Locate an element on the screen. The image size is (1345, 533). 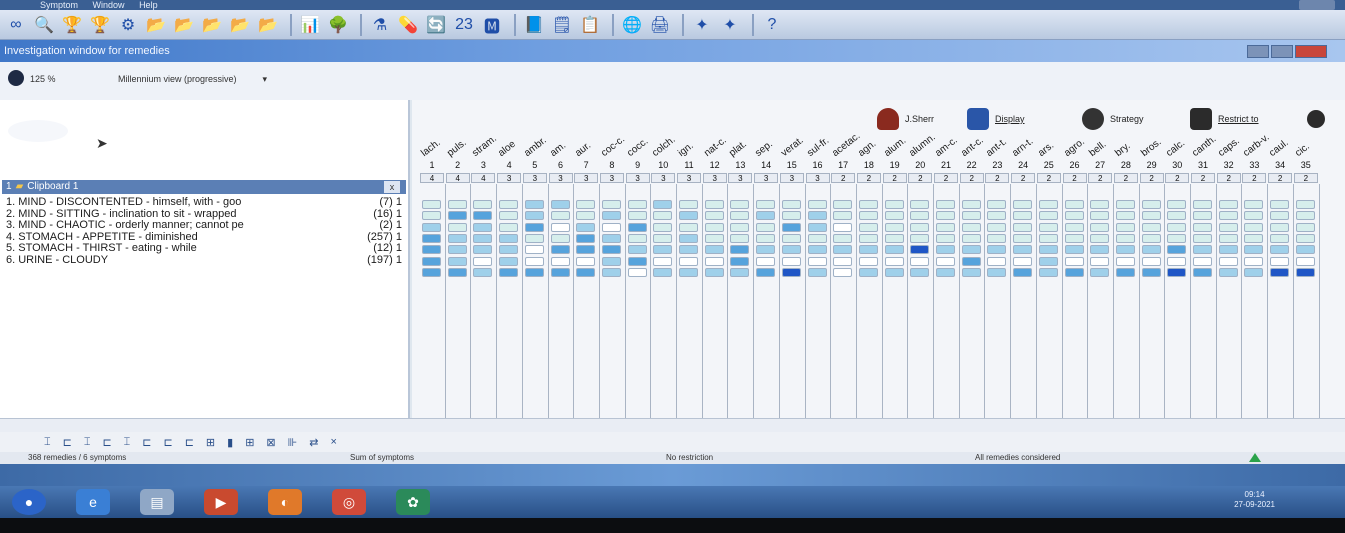
folder-5-icon: 📂 is located at coordinates (268, 25).